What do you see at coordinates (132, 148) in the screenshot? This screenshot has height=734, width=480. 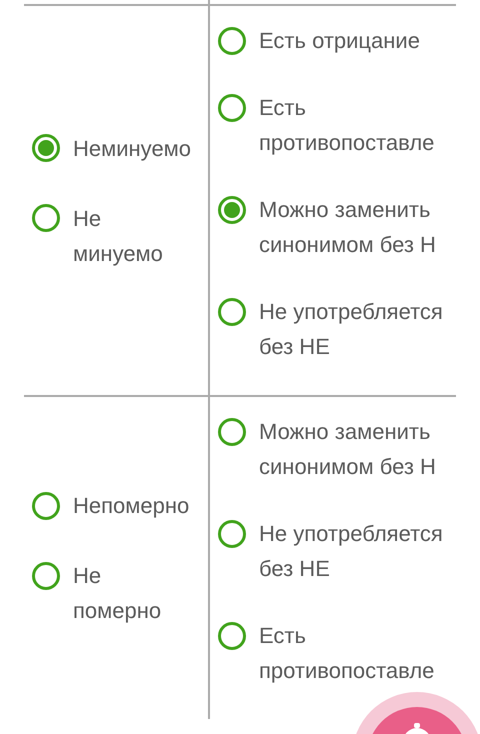 I see `word-option-label: Неминуемо` at bounding box center [132, 148].